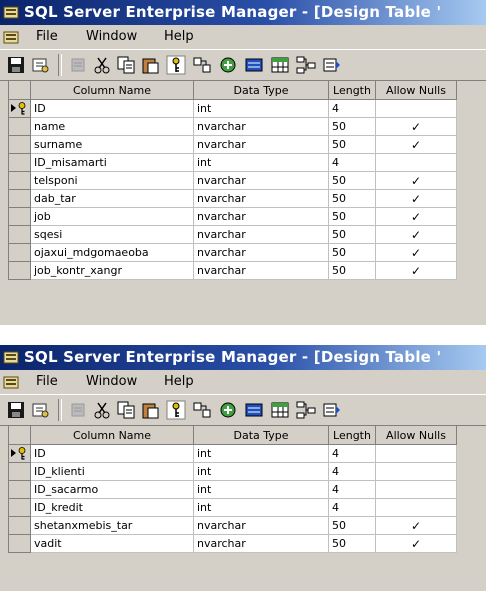  I want to click on column-name-cell: ID_sacarmo, so click(112, 489).